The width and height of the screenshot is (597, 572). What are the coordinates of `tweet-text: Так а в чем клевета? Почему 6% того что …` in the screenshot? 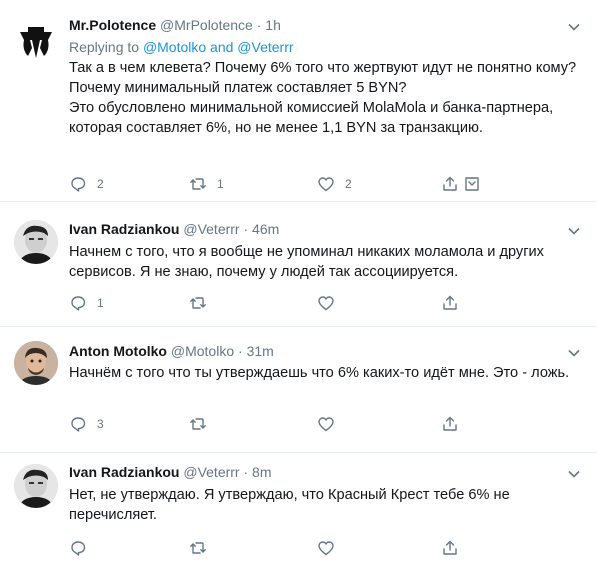 It's located at (326, 98).